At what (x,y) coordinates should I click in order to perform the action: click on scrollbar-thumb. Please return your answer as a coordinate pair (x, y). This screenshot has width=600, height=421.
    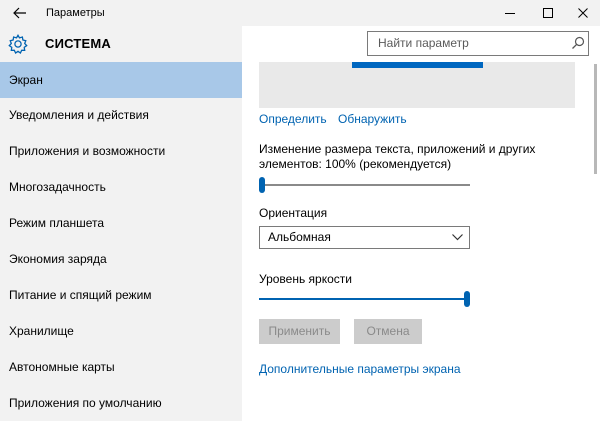
    Looking at the image, I should click on (595, 119).